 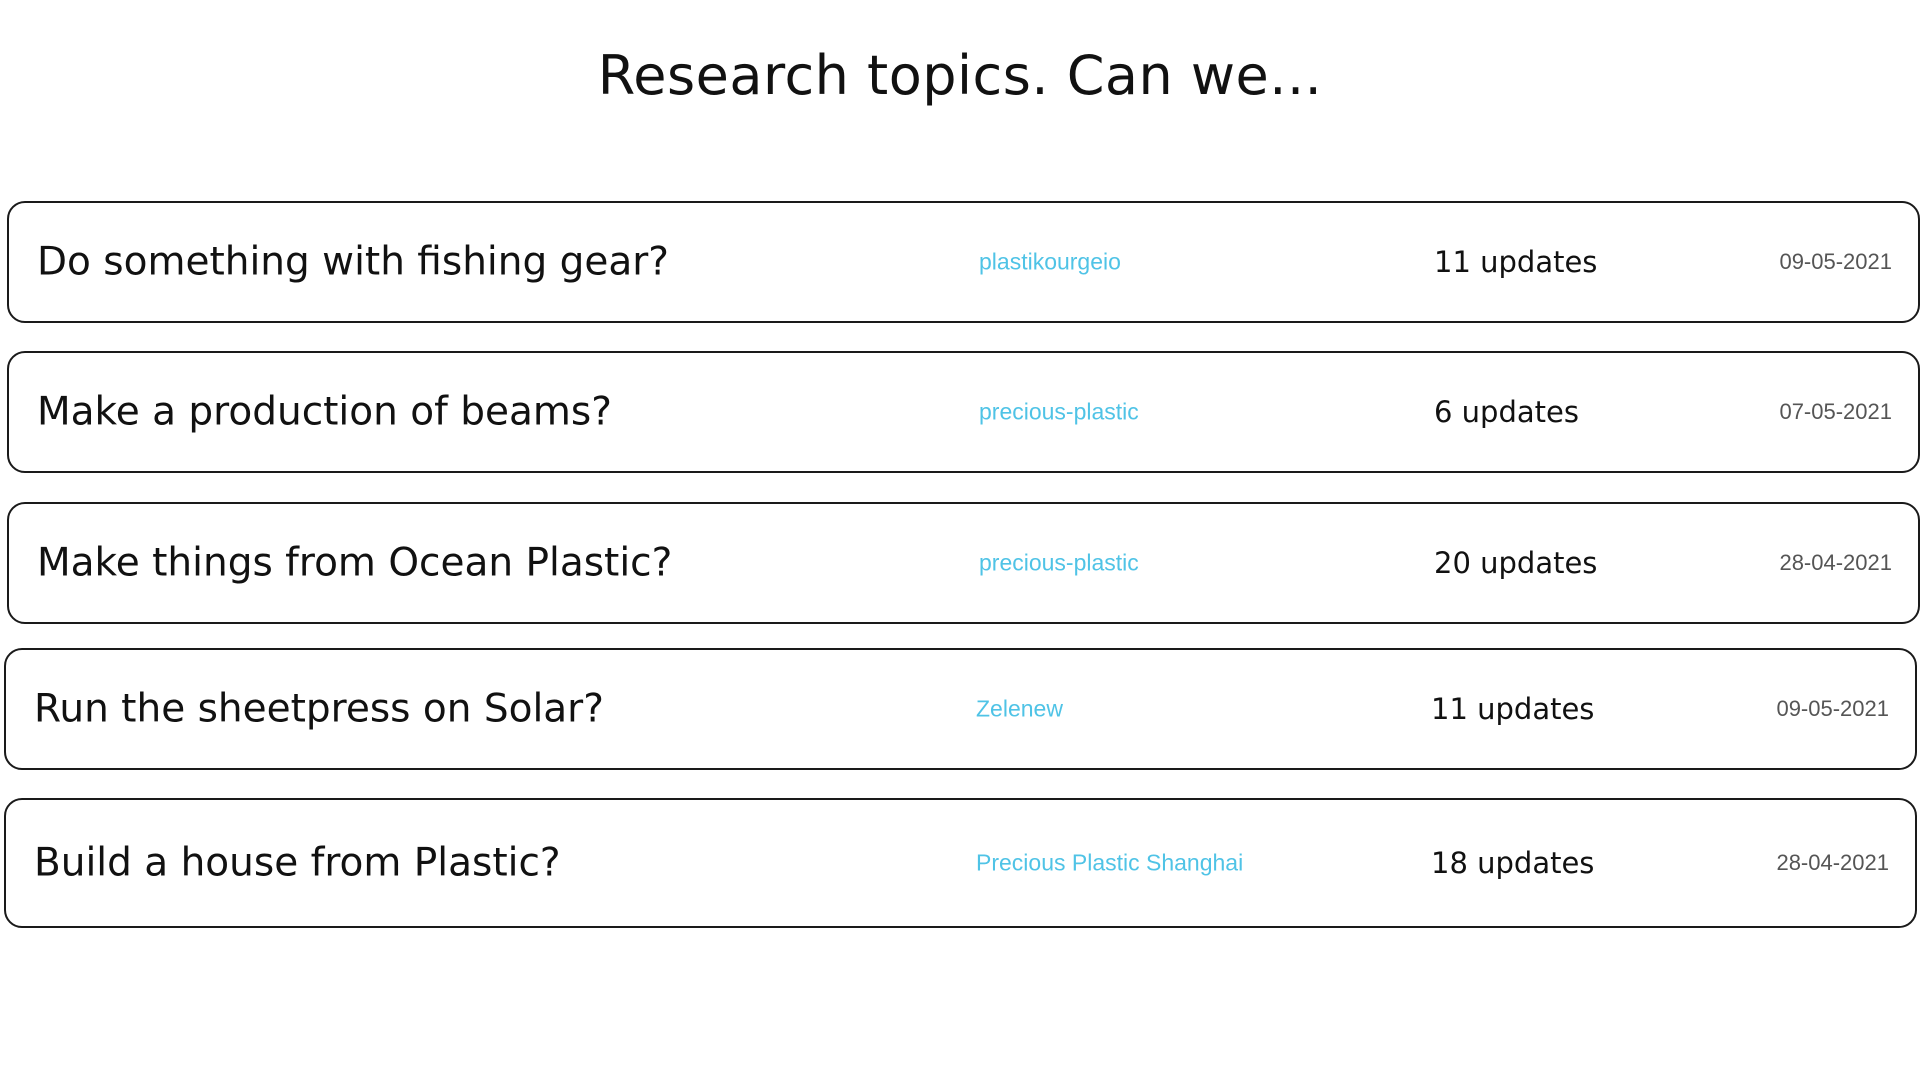 What do you see at coordinates (1516, 563) in the screenshot?
I see `topic-update-count: 20 updates` at bounding box center [1516, 563].